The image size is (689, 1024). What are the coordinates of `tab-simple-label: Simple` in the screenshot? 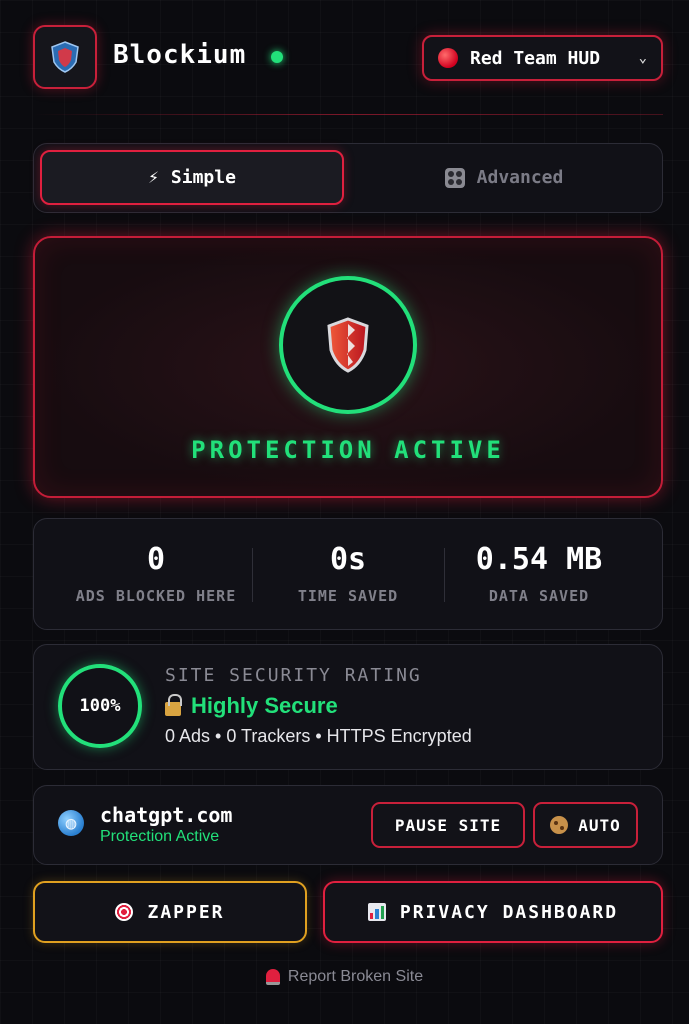 It's located at (203, 177).